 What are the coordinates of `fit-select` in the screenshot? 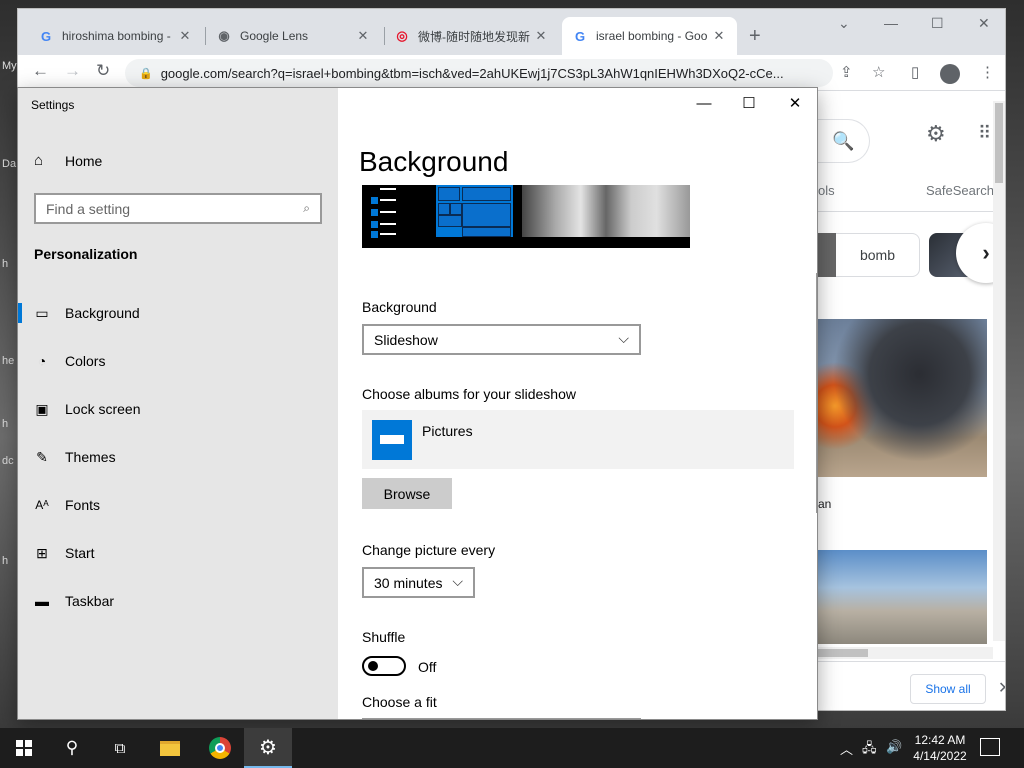 It's located at (501, 718).